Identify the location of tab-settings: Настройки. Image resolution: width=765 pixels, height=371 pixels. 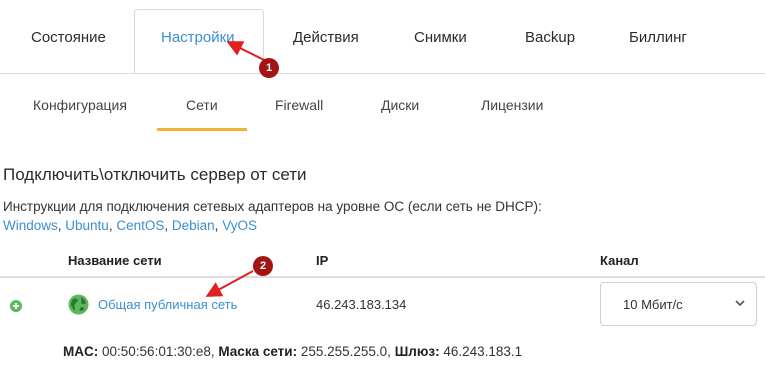
(198, 37).